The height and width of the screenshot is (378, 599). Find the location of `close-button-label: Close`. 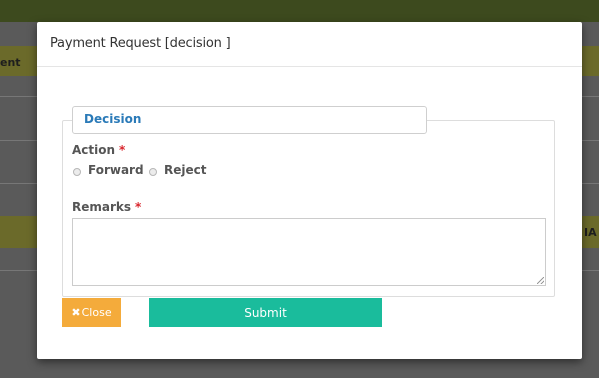

close-button-label: Close is located at coordinates (96, 312).